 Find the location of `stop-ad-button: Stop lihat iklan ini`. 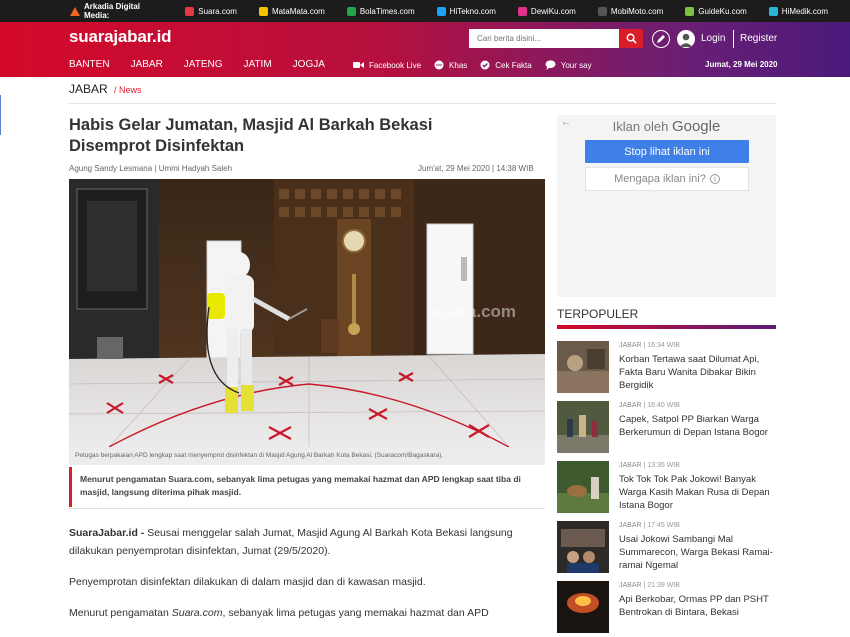

stop-ad-button: Stop lihat iklan ini is located at coordinates (667, 151).